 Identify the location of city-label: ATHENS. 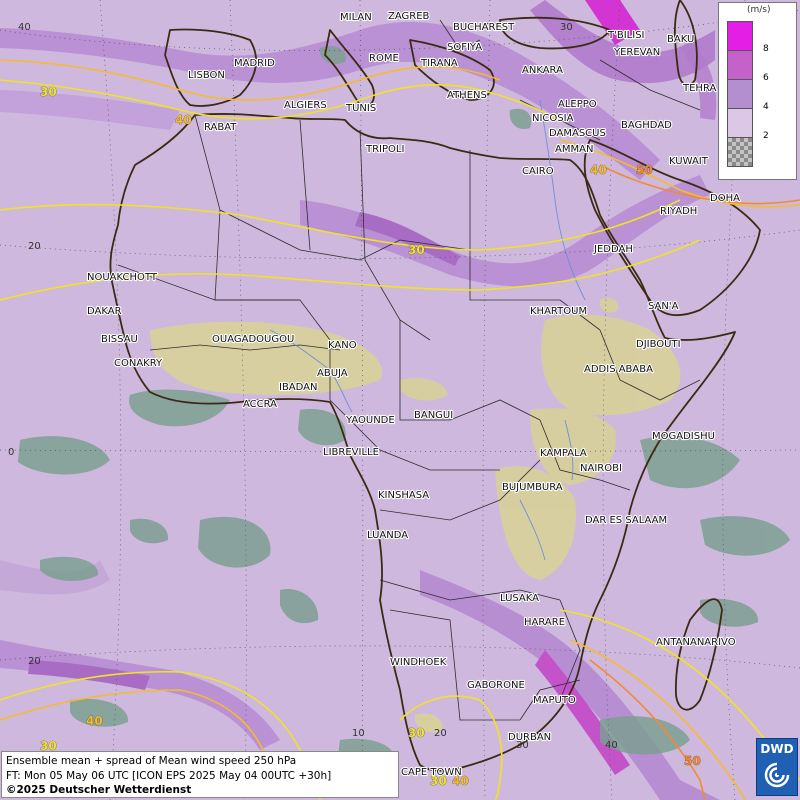
(467, 95).